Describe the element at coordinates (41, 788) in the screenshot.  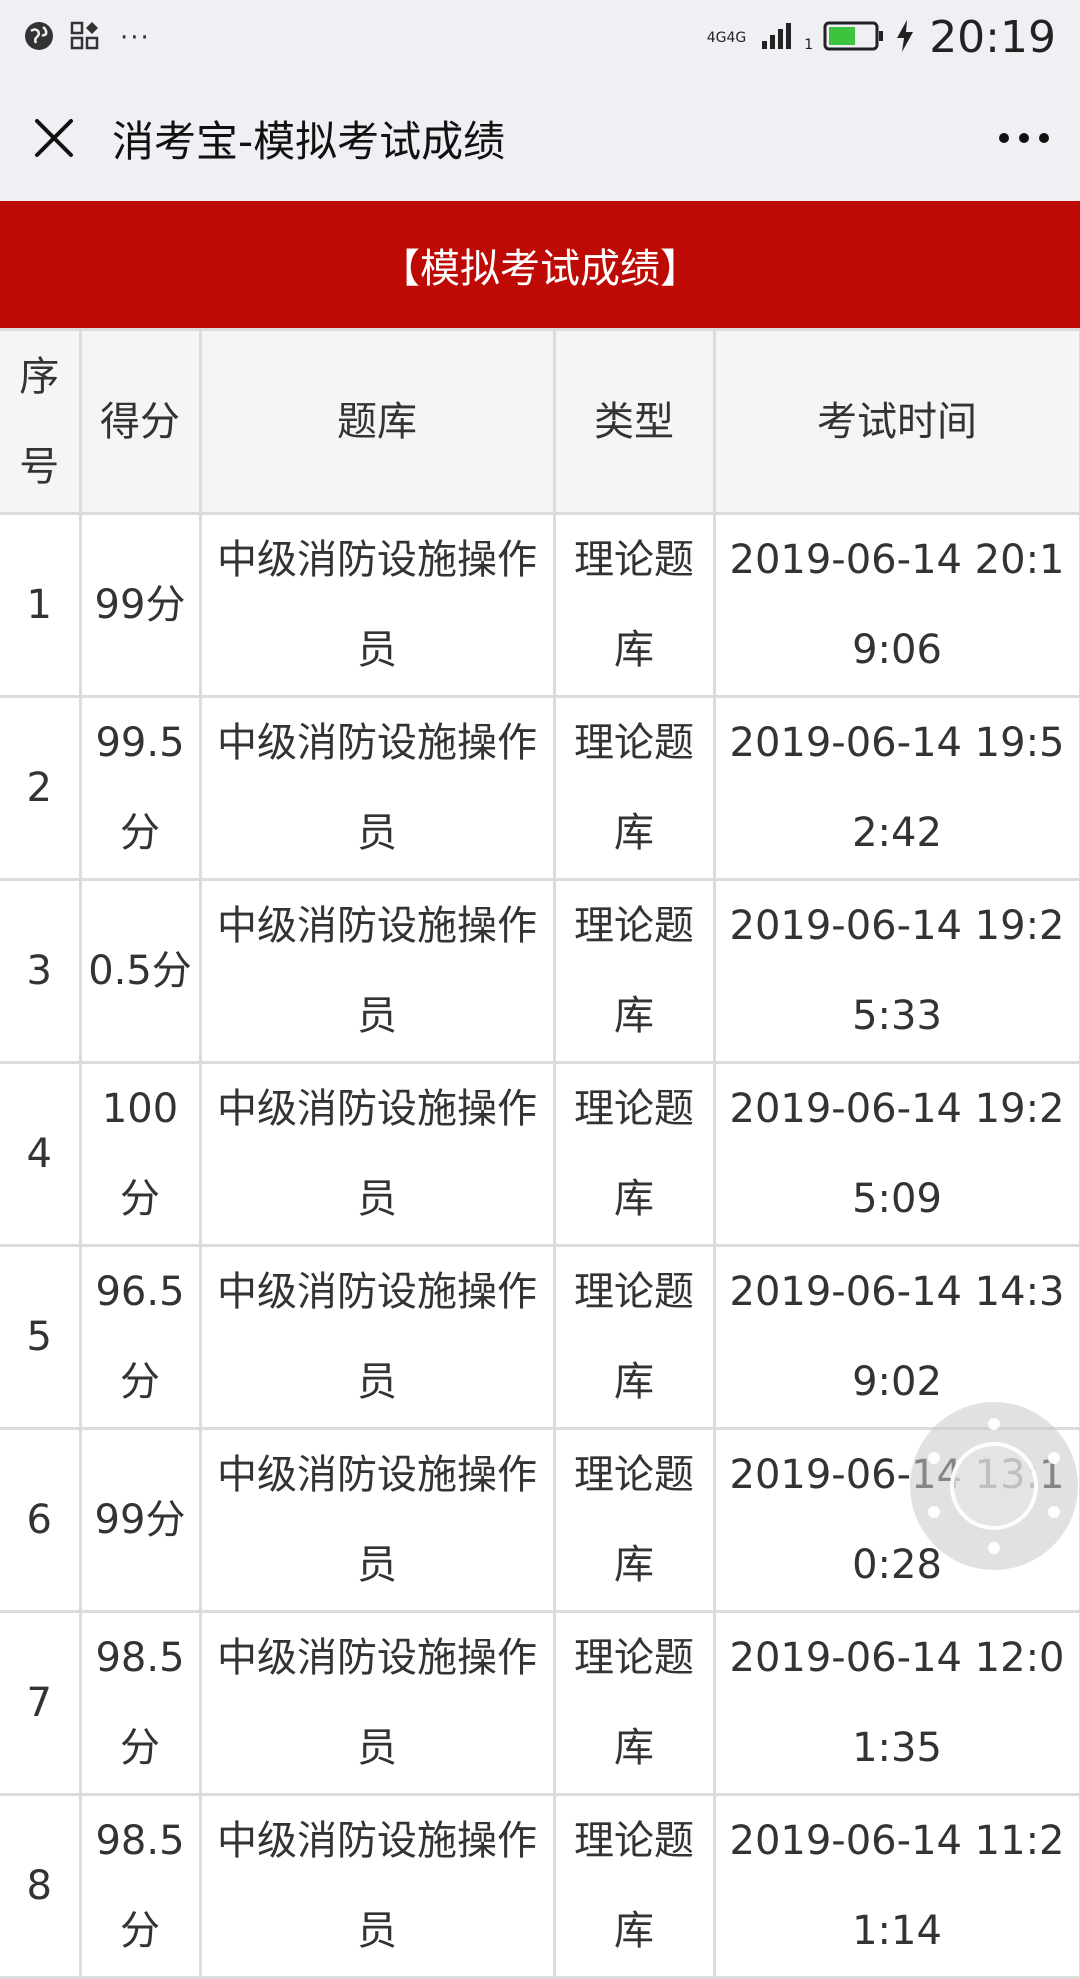
I see `cell-no: 2` at that location.